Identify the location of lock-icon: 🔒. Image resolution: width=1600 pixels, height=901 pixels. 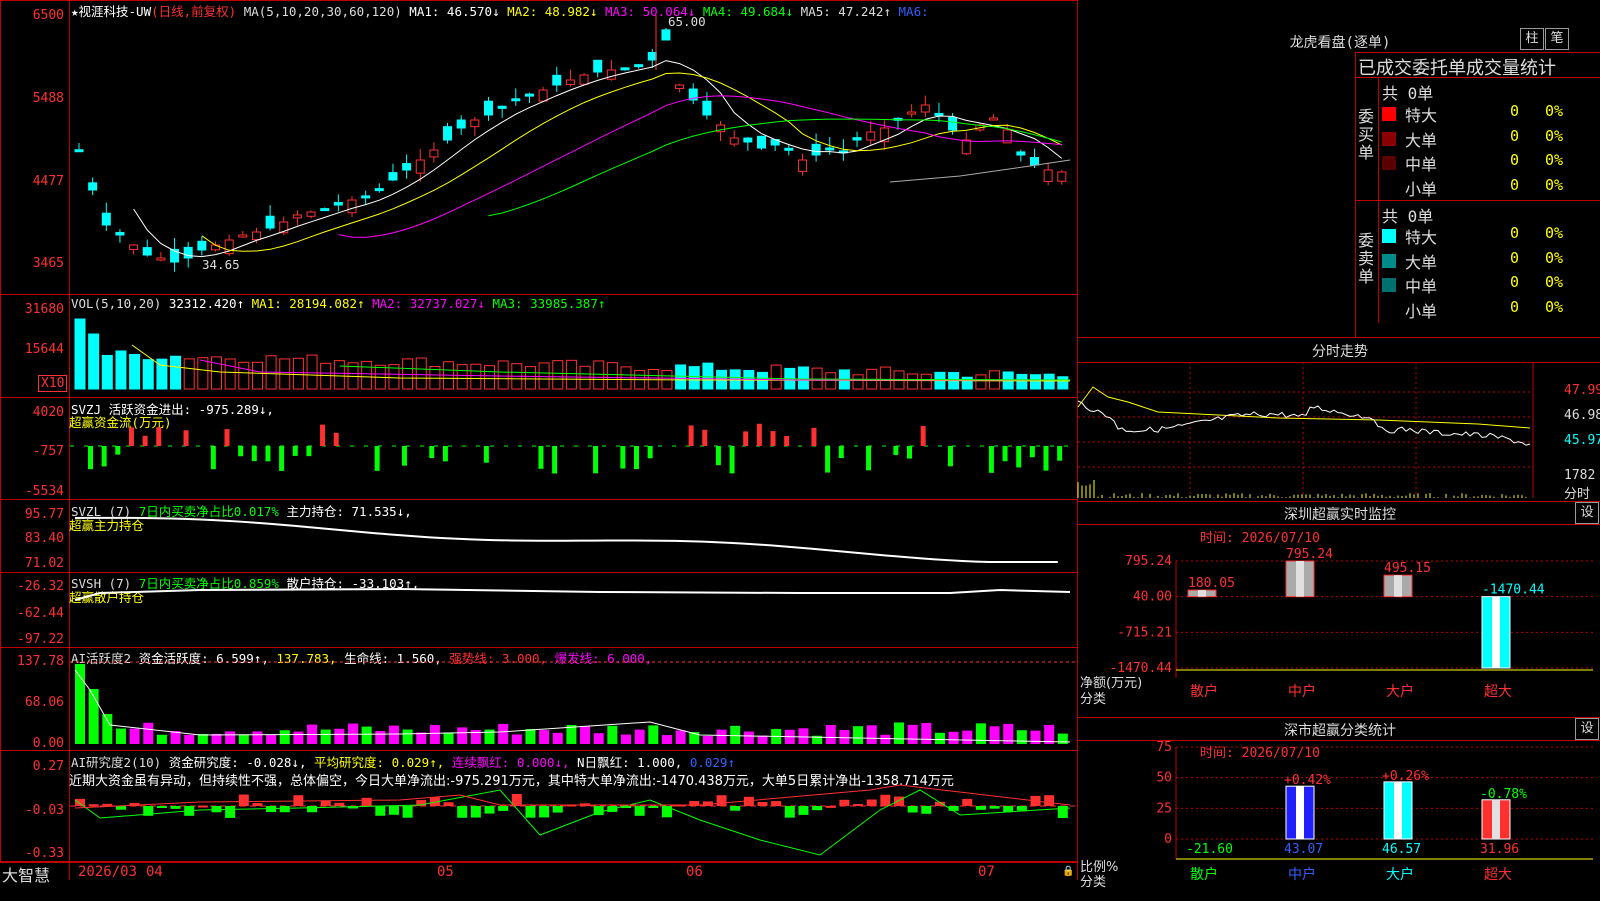
(1068, 871).